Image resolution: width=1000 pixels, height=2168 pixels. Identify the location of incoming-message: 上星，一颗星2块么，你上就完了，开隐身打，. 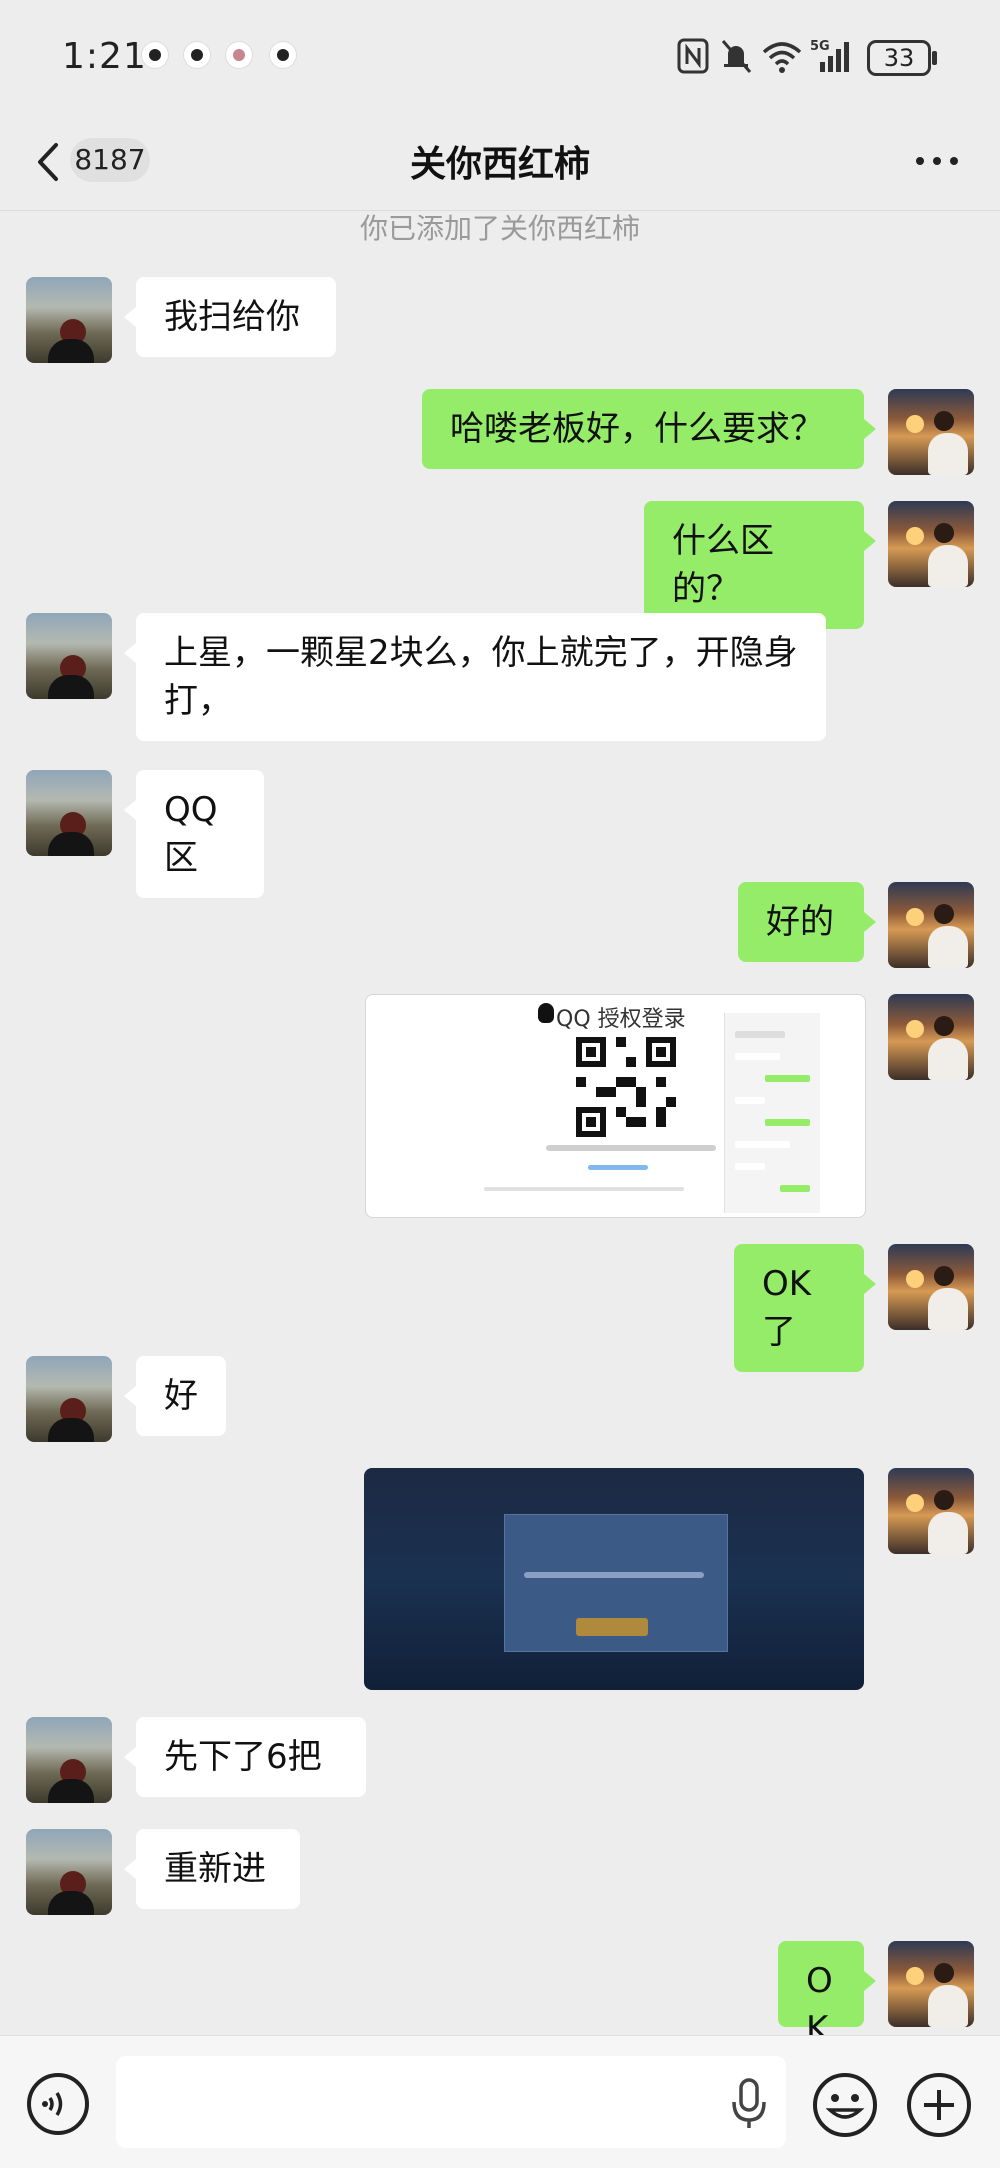
(475, 677).